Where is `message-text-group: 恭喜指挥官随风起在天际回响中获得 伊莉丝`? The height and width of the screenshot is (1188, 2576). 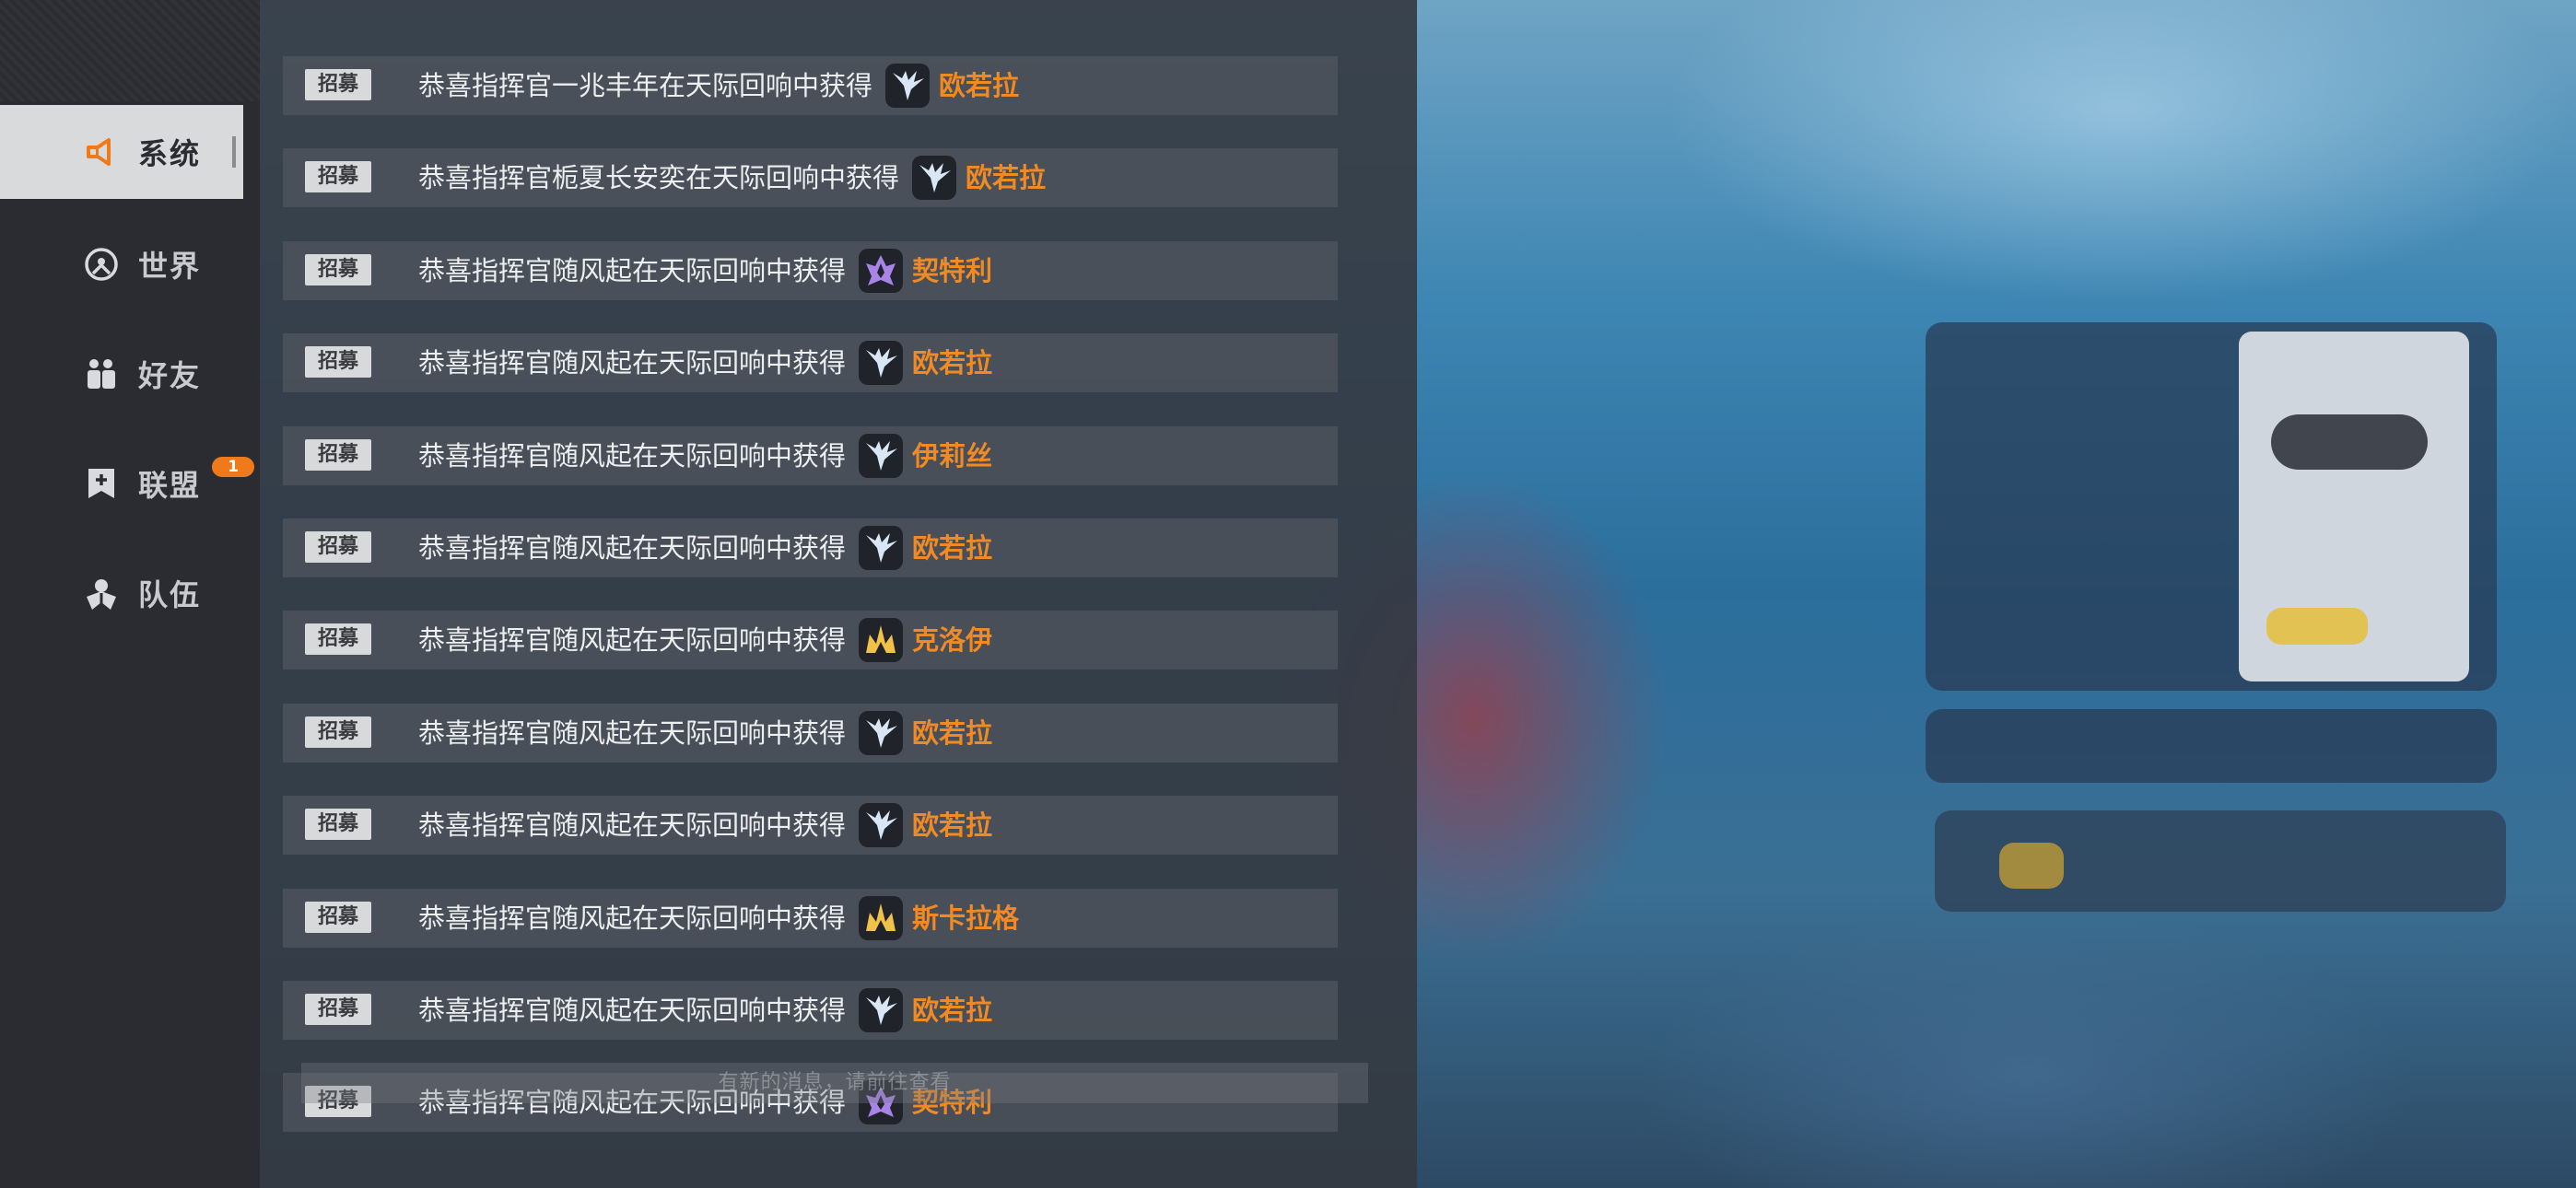
message-text-group: 恭喜指挥官随风起在天际回响中获得 伊莉丝 is located at coordinates (705, 455).